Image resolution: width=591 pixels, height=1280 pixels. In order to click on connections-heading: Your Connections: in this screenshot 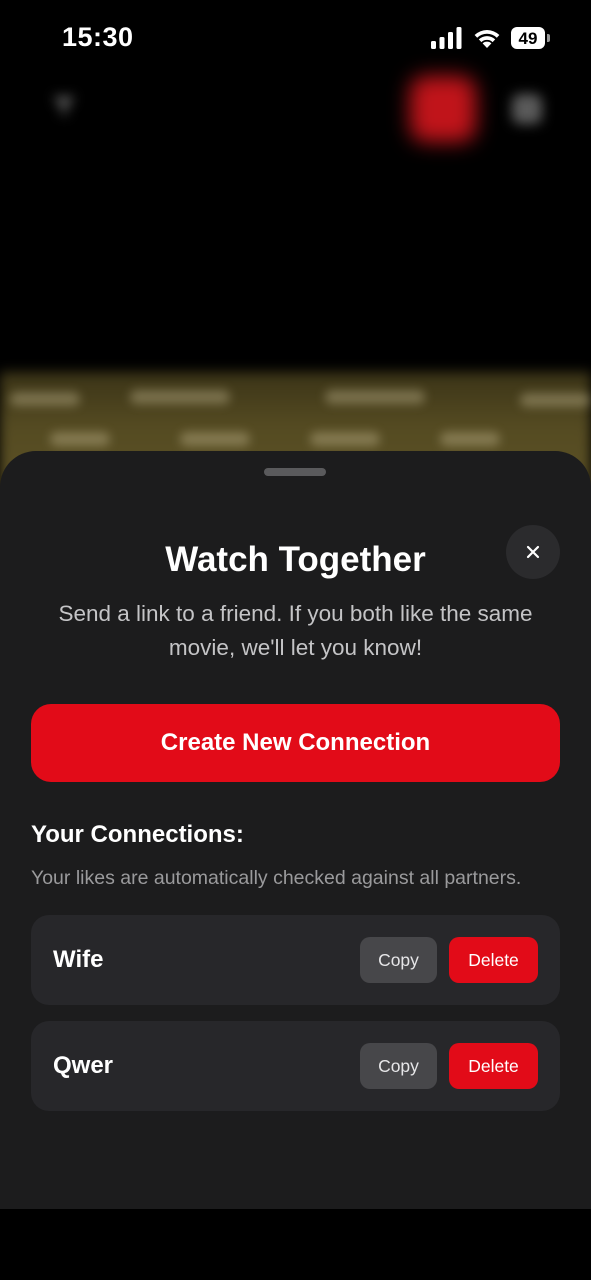, I will do `click(137, 834)`.